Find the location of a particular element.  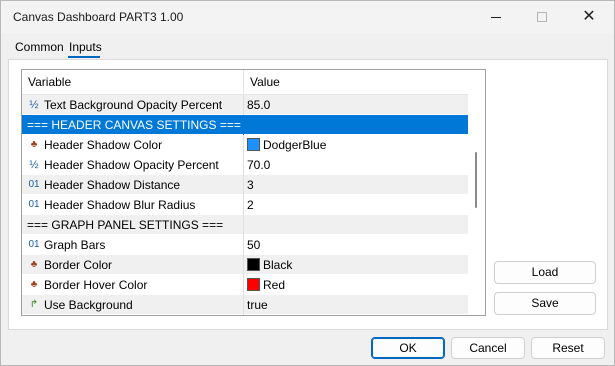

value-cell: true is located at coordinates (356, 305).